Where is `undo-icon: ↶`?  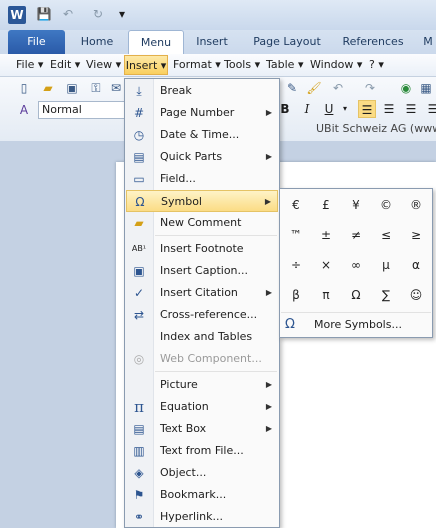 undo-icon: ↶ is located at coordinates (68, 14).